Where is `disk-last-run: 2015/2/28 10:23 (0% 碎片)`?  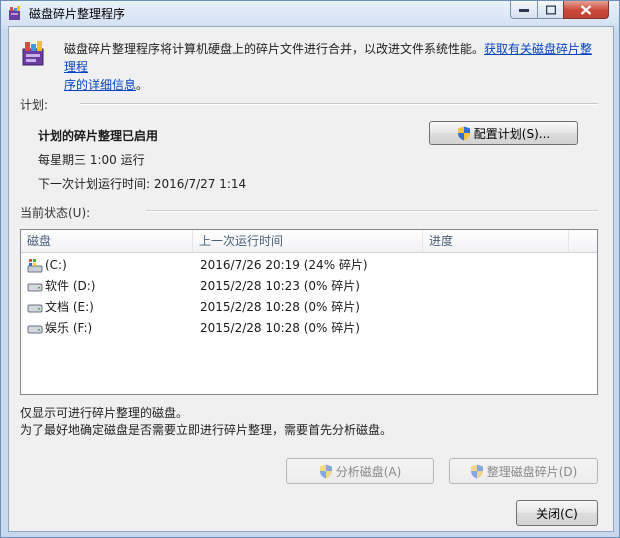
disk-last-run: 2015/2/28 10:23 (0% 碎片) is located at coordinates (280, 286).